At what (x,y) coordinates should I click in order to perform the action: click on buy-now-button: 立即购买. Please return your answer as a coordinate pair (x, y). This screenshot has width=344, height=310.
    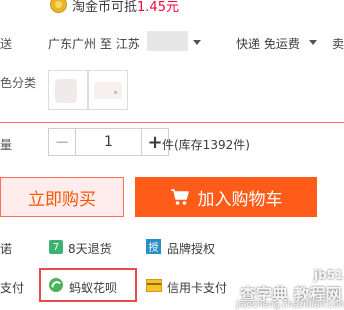
    Looking at the image, I should click on (62, 197).